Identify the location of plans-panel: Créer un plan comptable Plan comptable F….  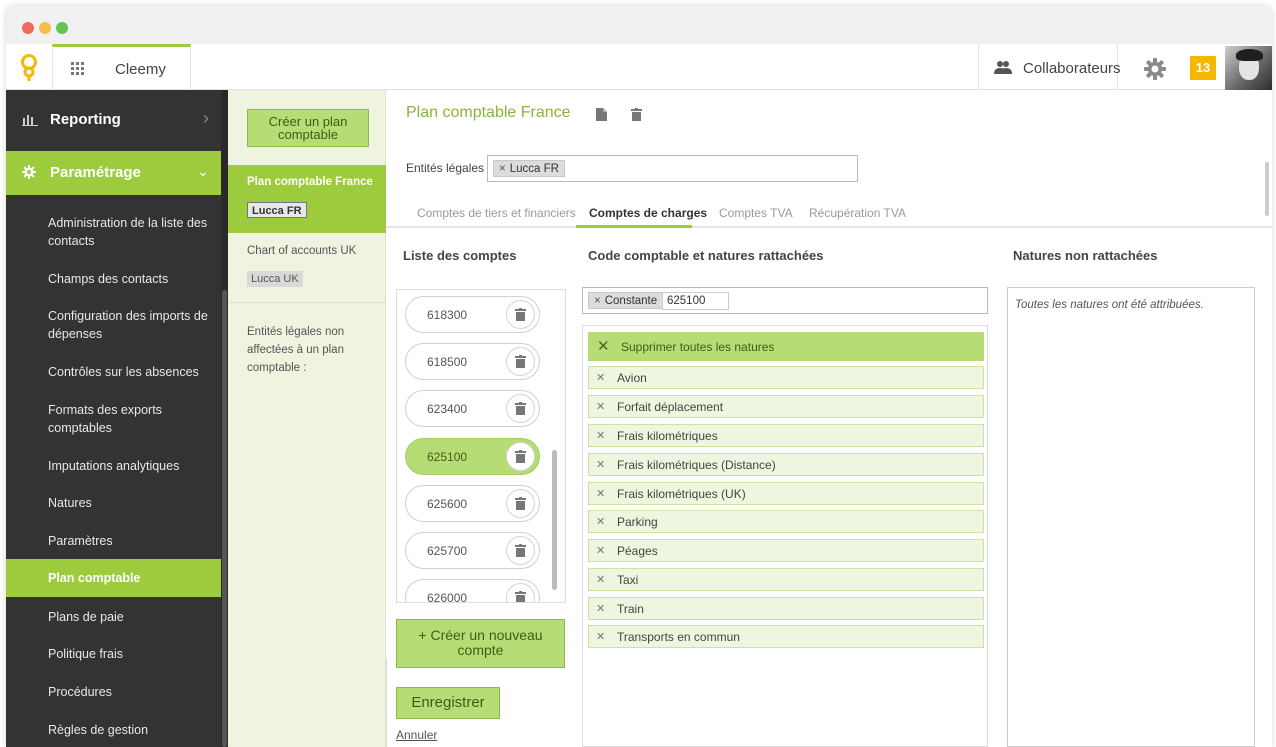
(307, 418).